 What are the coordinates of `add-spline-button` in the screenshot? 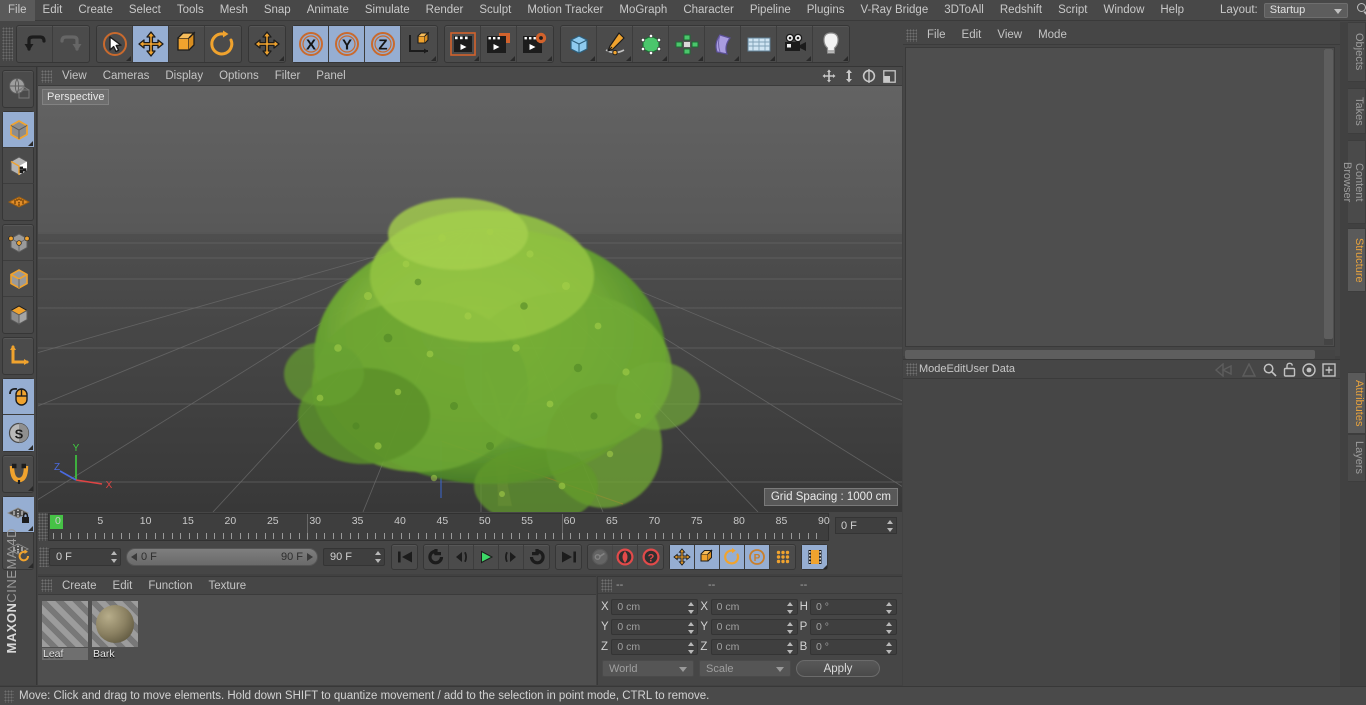 It's located at (615, 43).